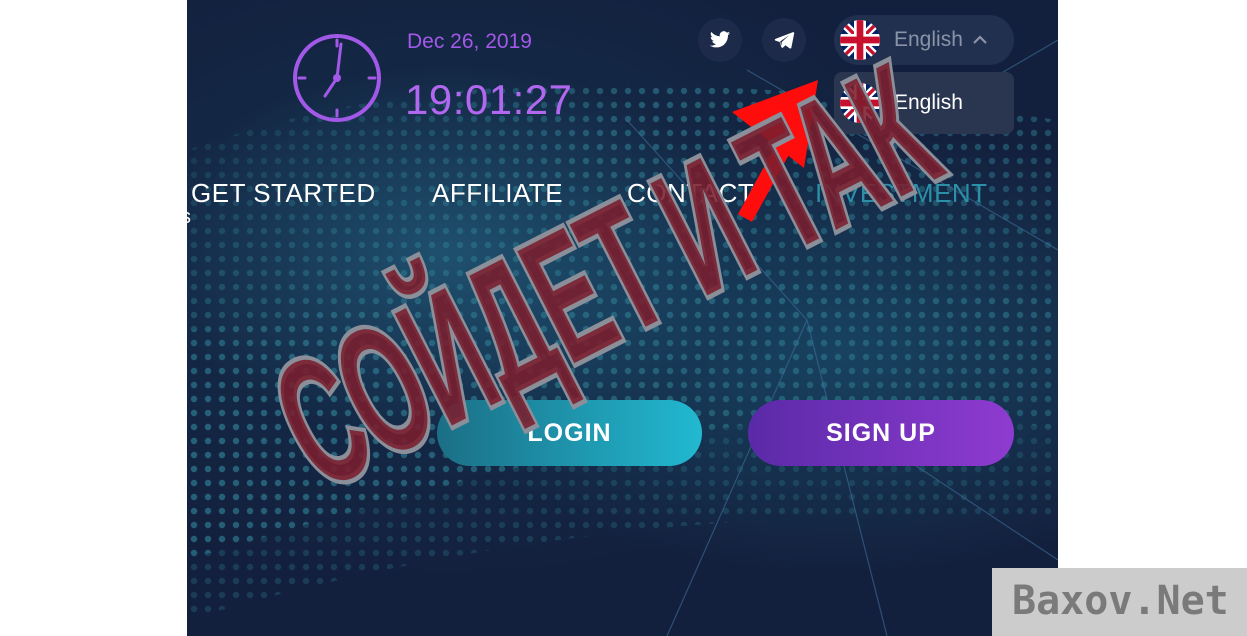 The image size is (1247, 636). What do you see at coordinates (881, 433) in the screenshot?
I see `signup-button: SIGN UP` at bounding box center [881, 433].